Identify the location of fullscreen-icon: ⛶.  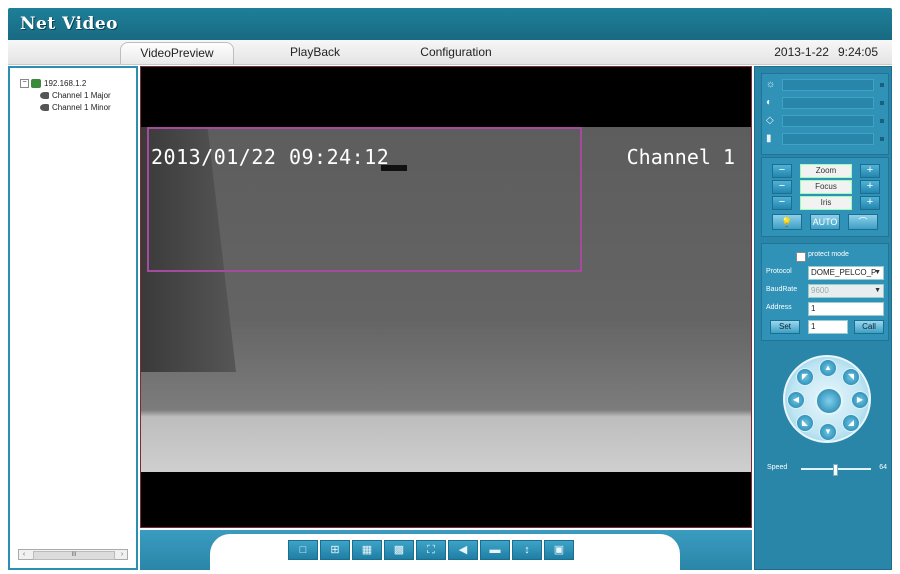
(431, 550).